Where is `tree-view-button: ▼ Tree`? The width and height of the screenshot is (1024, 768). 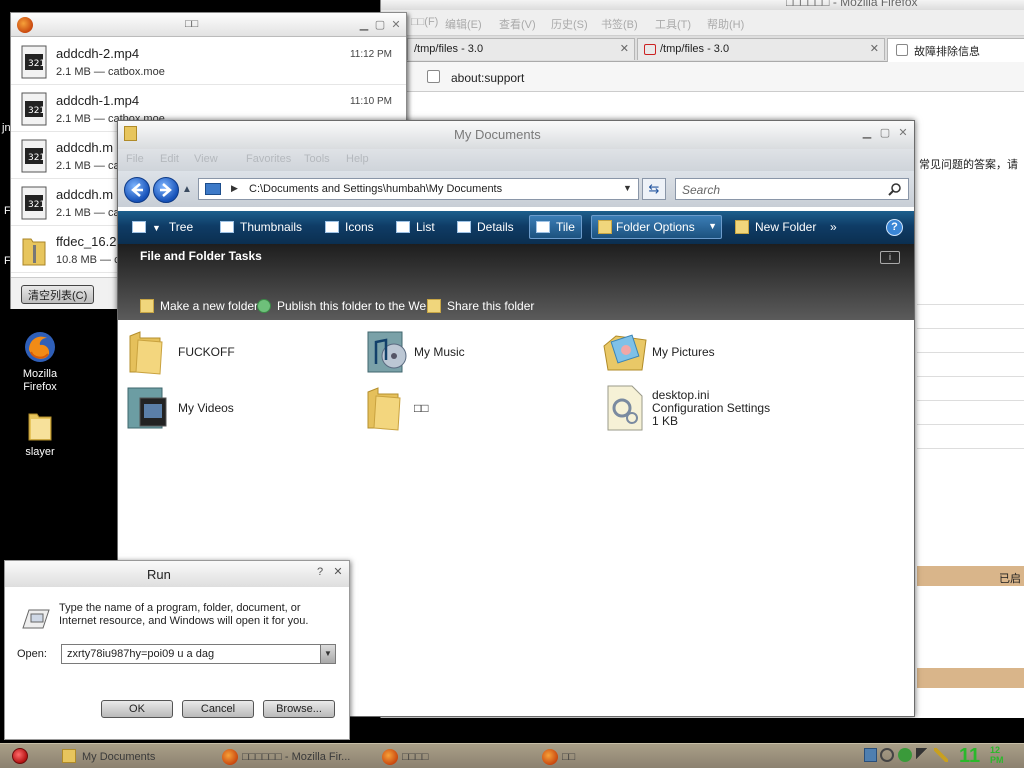 tree-view-button: ▼ Tree is located at coordinates (162, 227).